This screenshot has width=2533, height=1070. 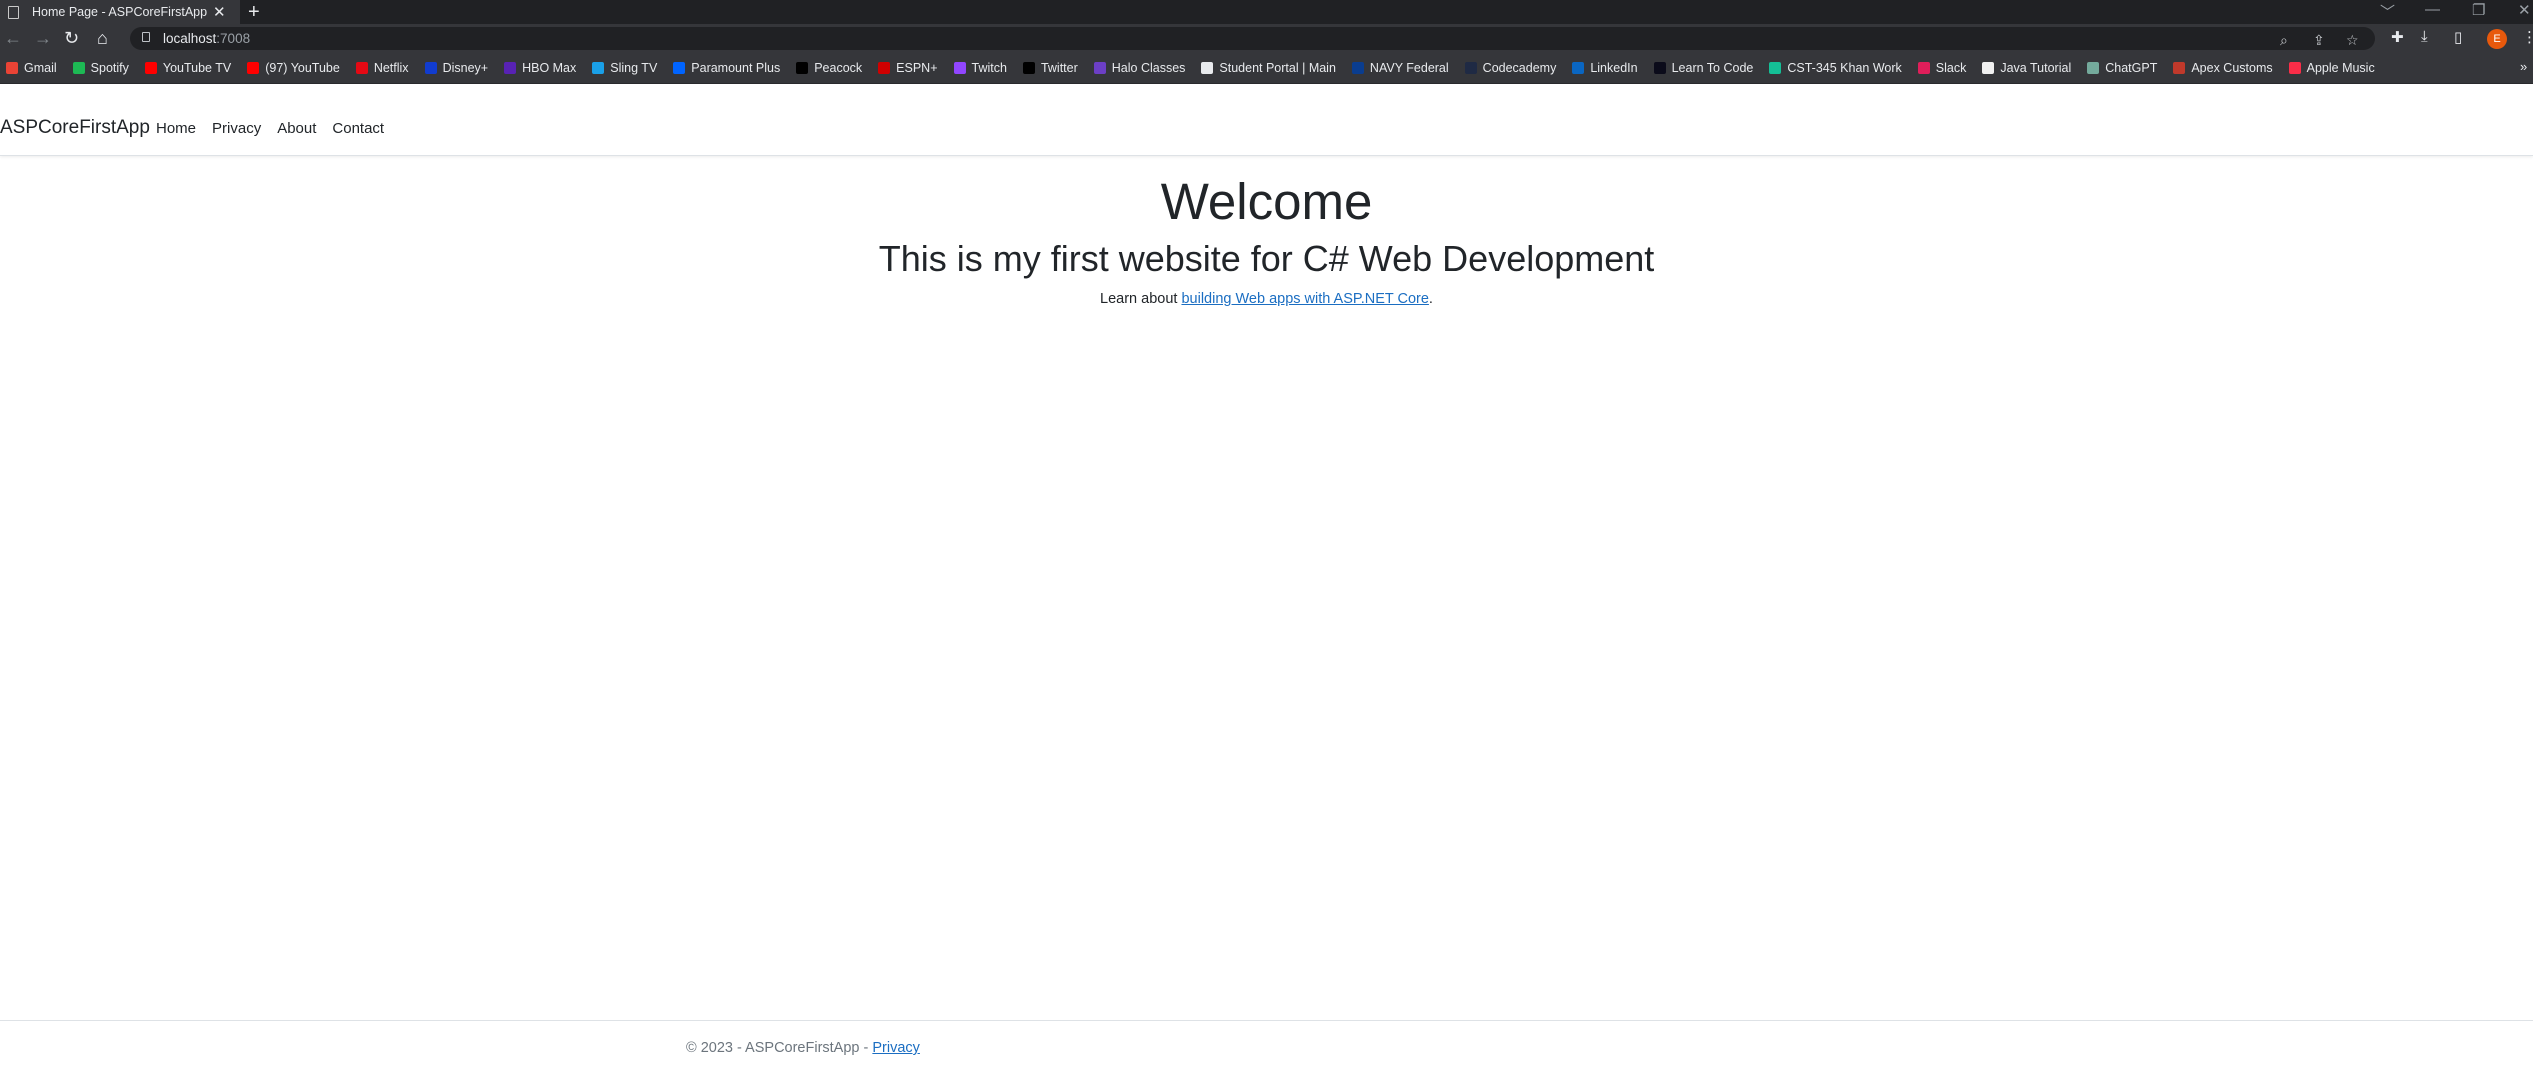 I want to click on bookmark-item: Learn To Code, so click(x=1703, y=68).